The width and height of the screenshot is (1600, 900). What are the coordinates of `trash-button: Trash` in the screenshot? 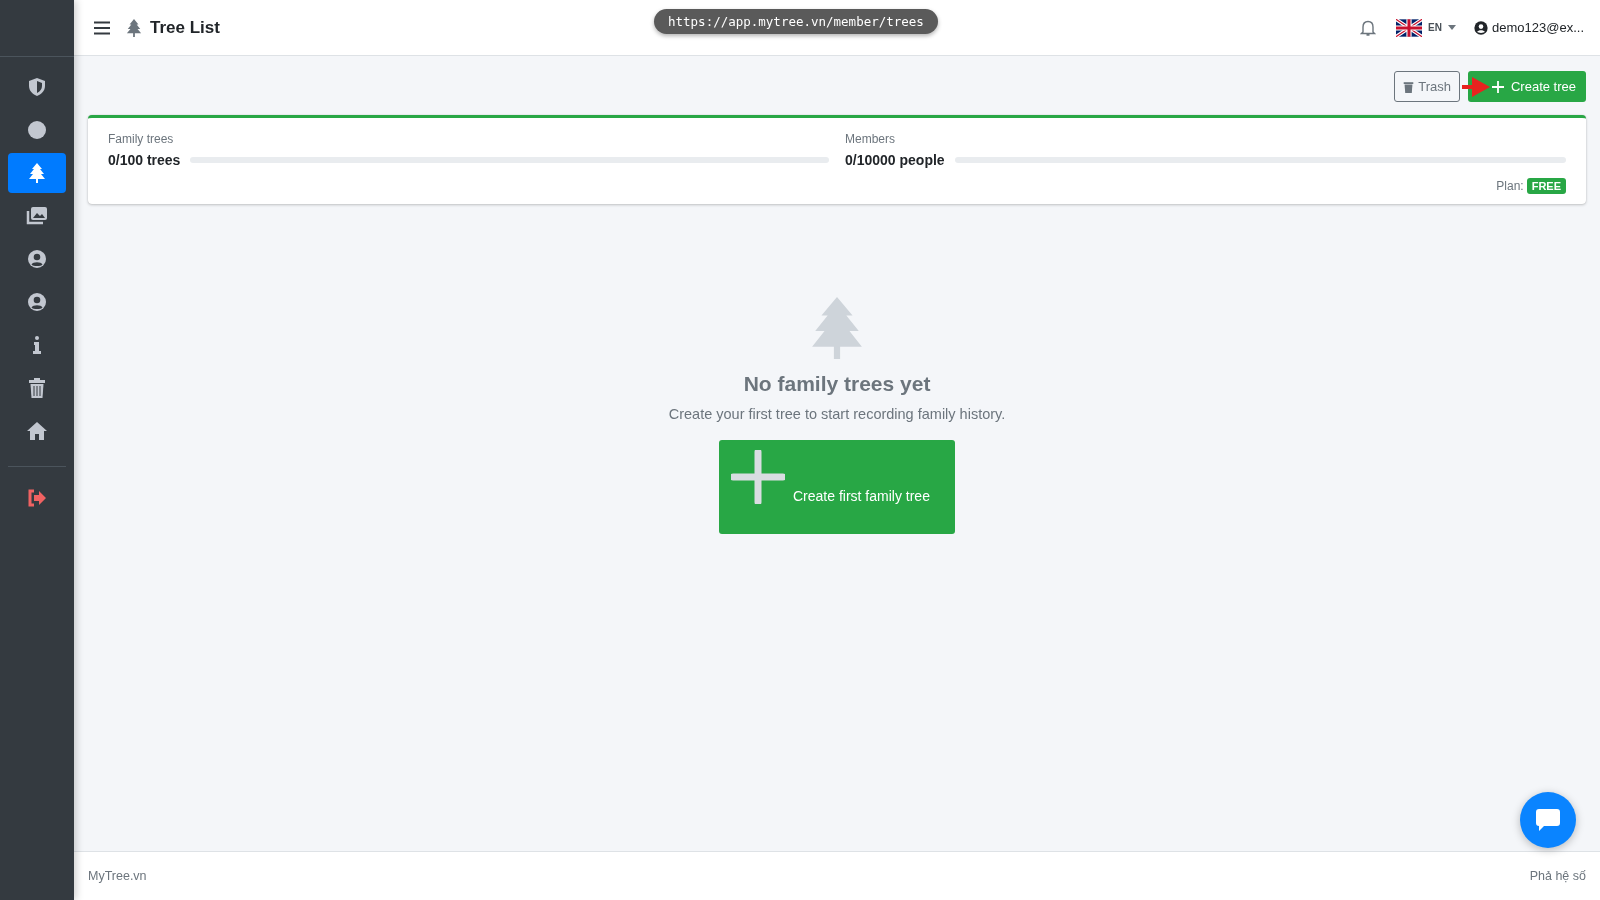 It's located at (1427, 86).